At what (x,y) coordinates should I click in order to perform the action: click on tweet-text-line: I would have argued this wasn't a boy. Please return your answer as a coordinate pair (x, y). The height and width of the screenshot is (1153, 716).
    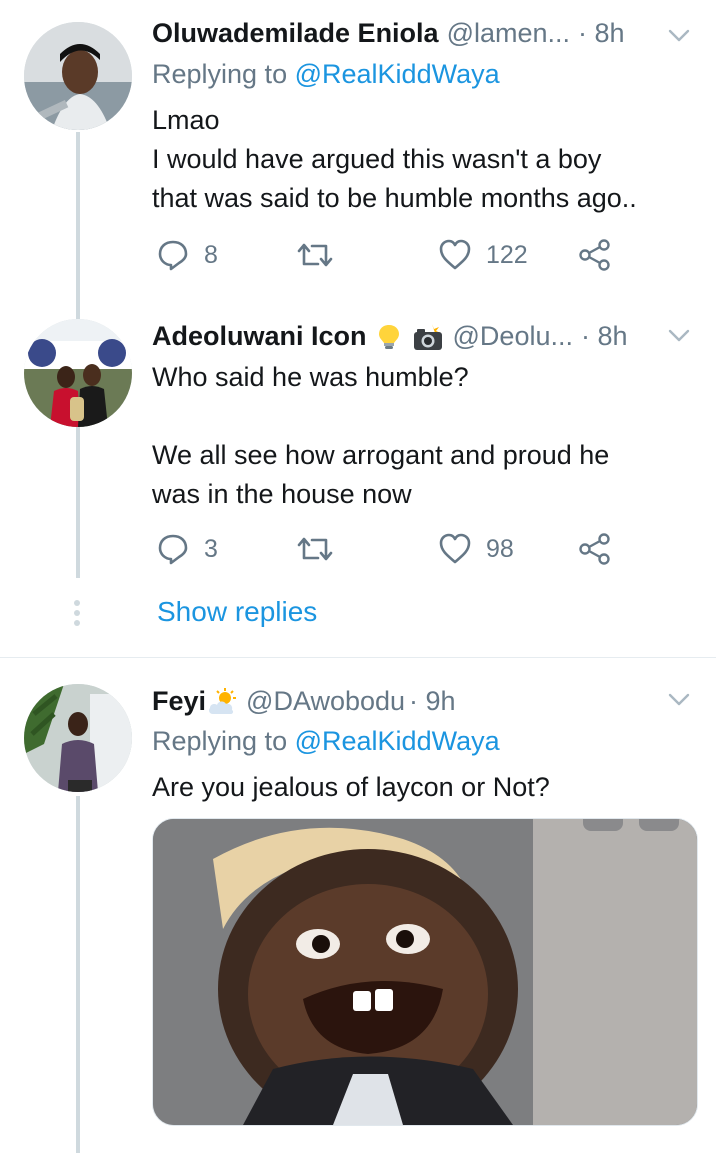
    Looking at the image, I should click on (377, 159).